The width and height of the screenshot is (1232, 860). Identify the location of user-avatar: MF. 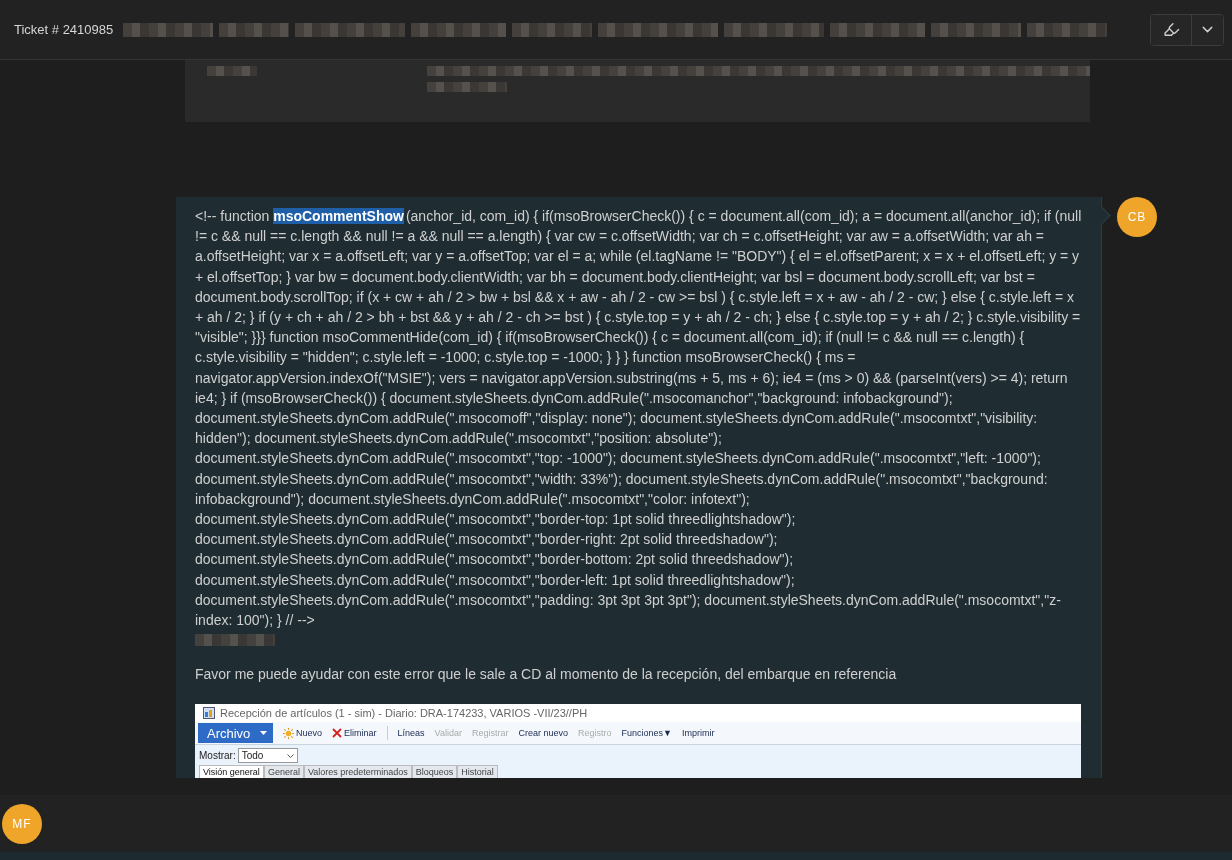
(22, 823).